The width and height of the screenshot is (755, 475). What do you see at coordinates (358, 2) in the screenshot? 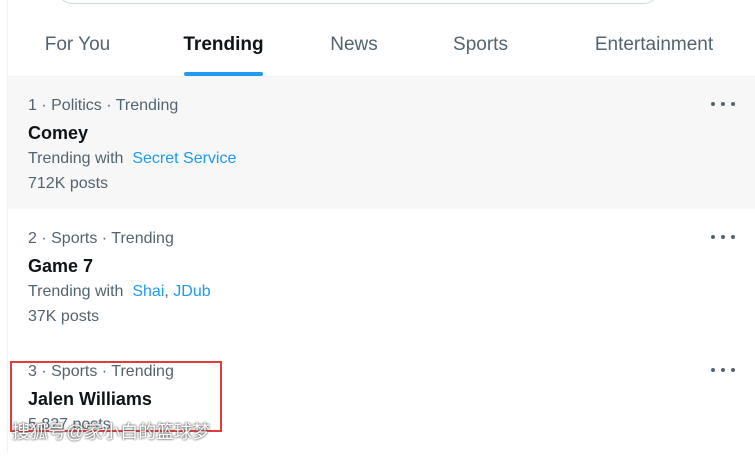
I see `search-bar` at bounding box center [358, 2].